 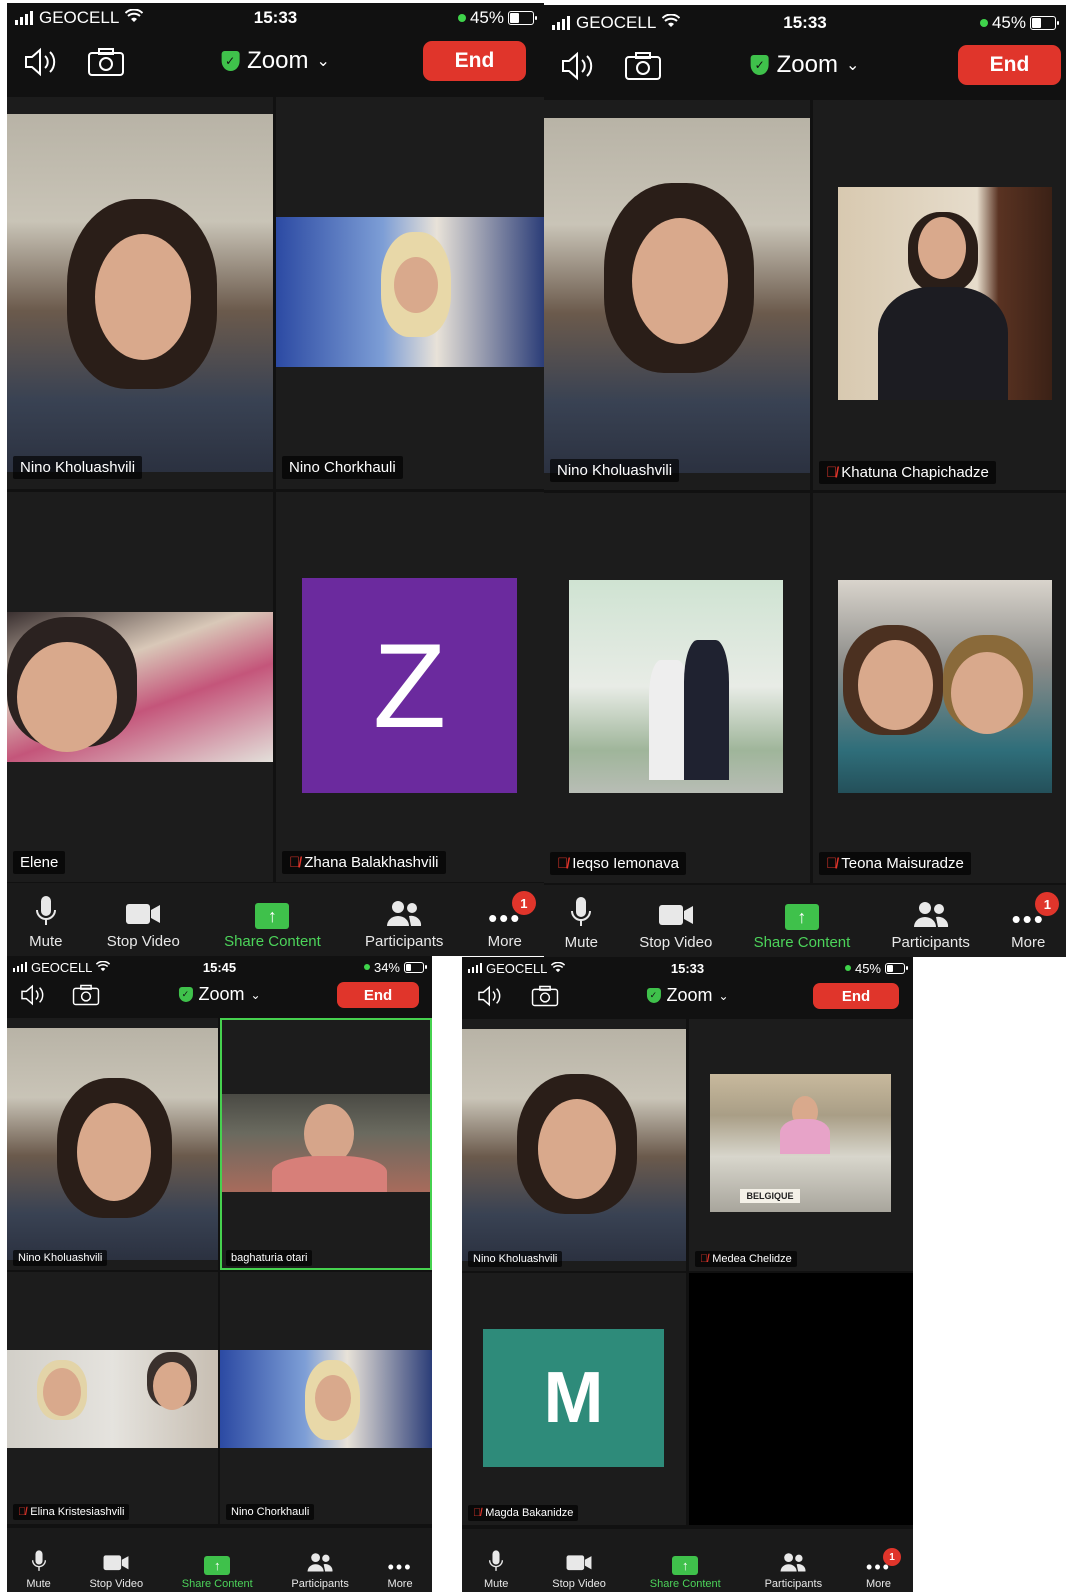 I want to click on clock: 15:45, so click(x=219, y=967).